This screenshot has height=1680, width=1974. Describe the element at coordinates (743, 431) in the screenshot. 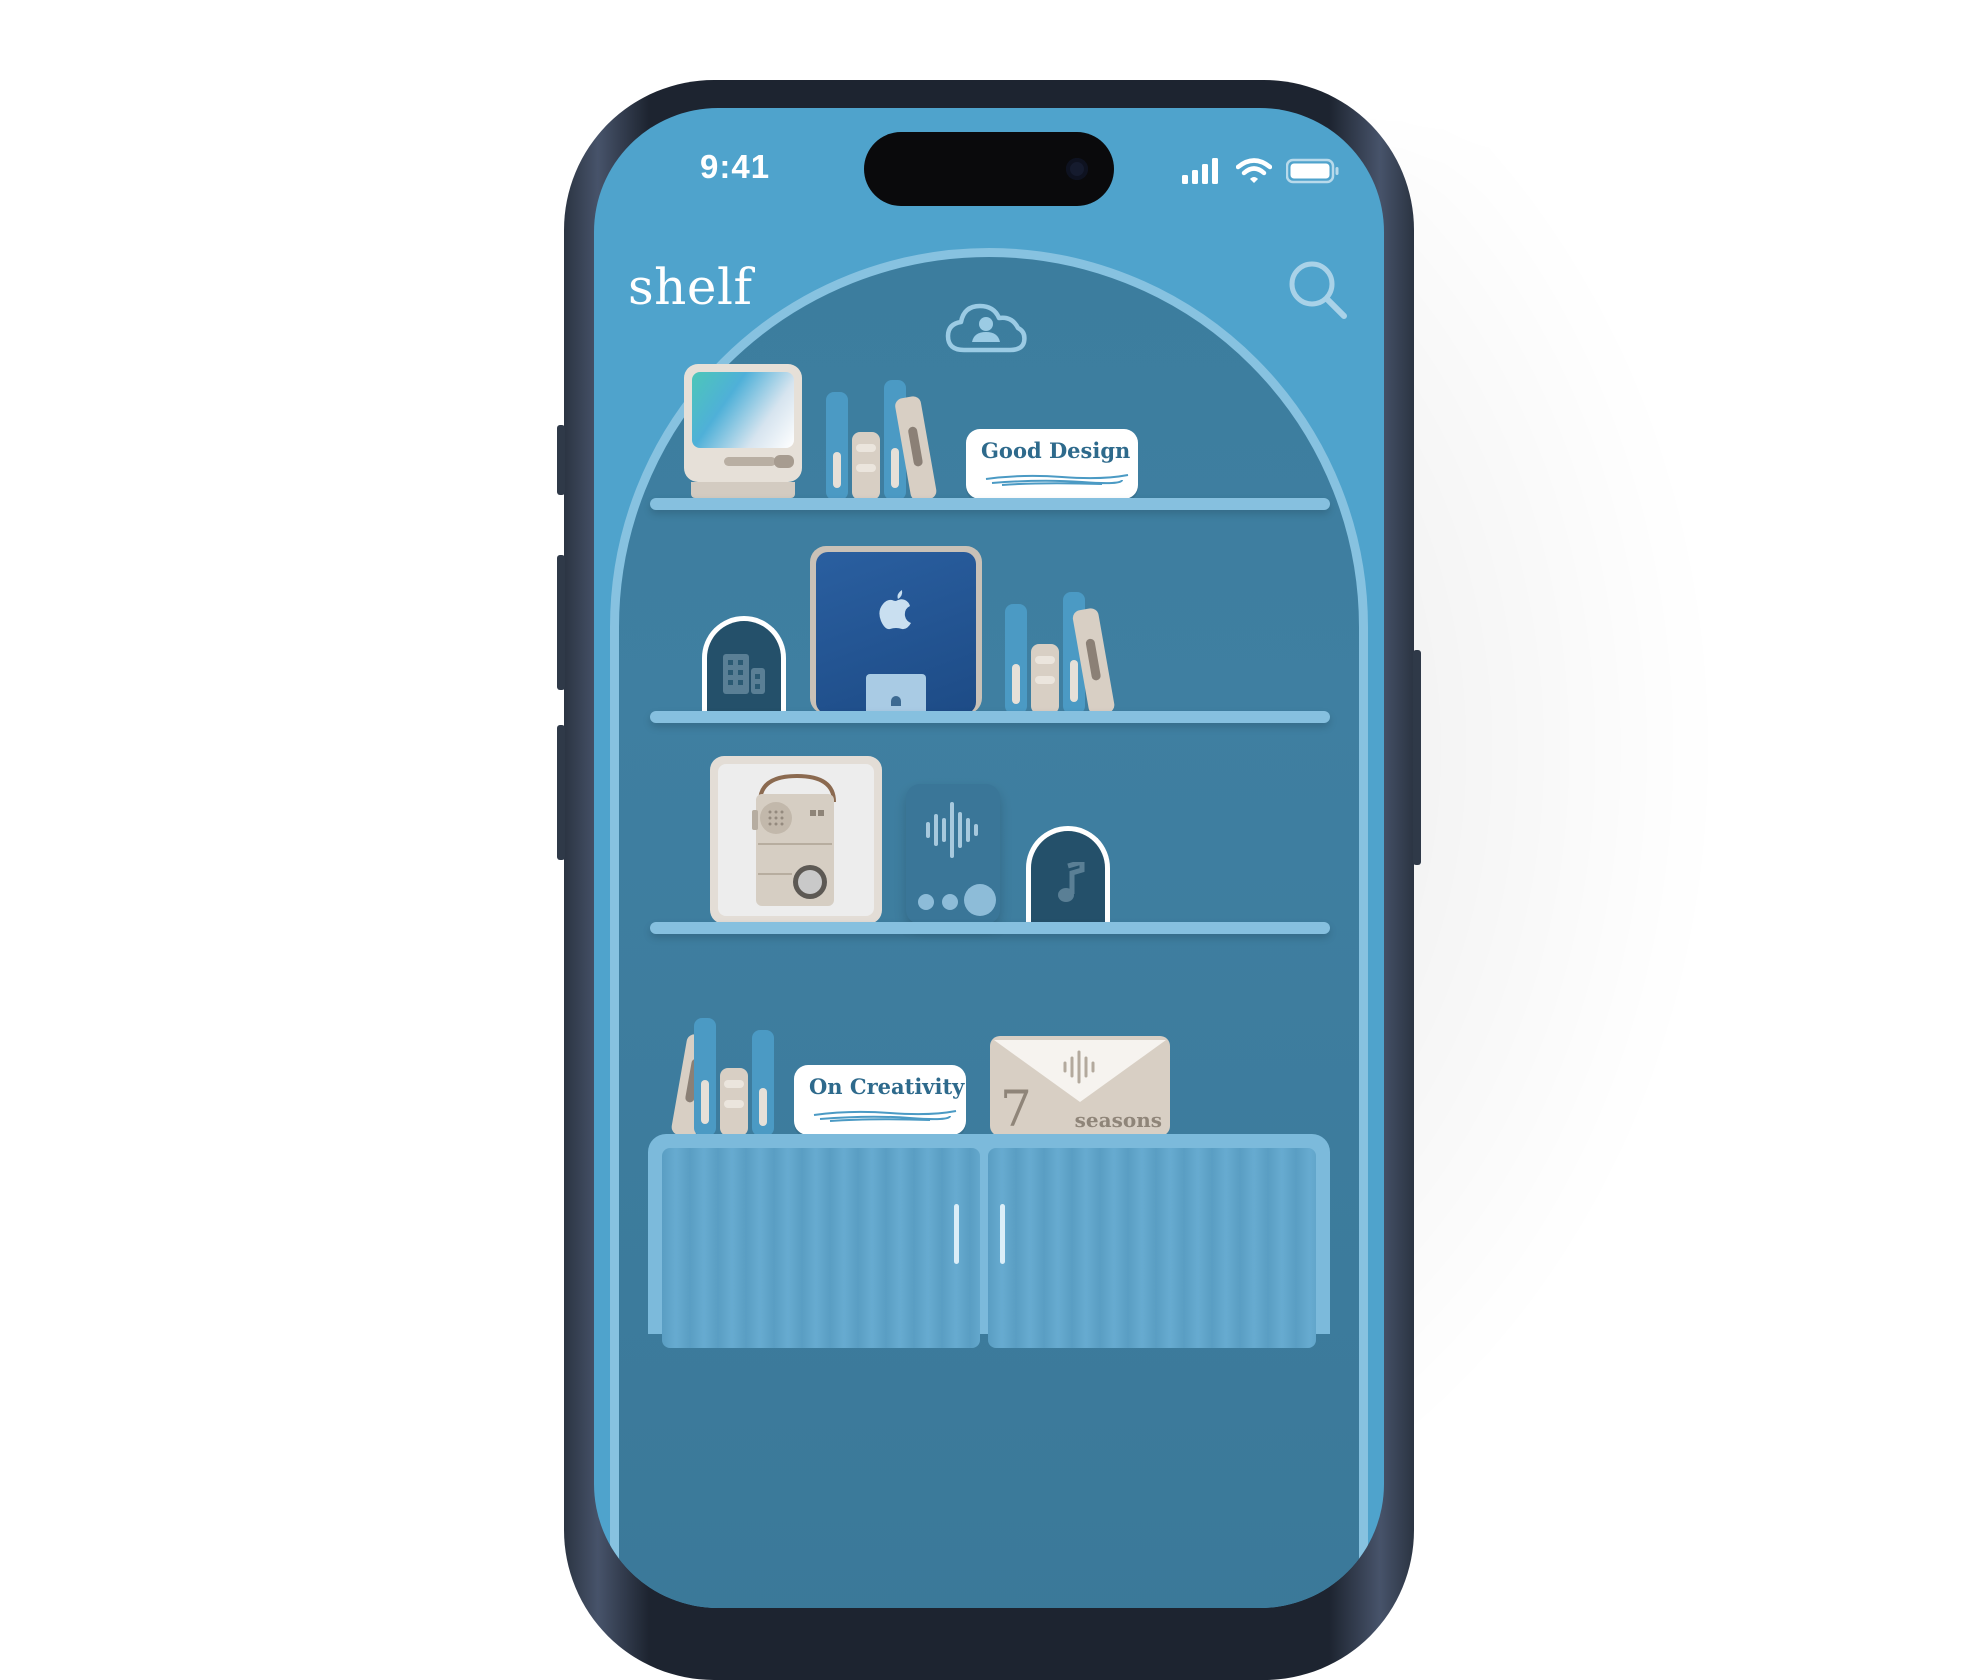

I see `retro-computer` at that location.